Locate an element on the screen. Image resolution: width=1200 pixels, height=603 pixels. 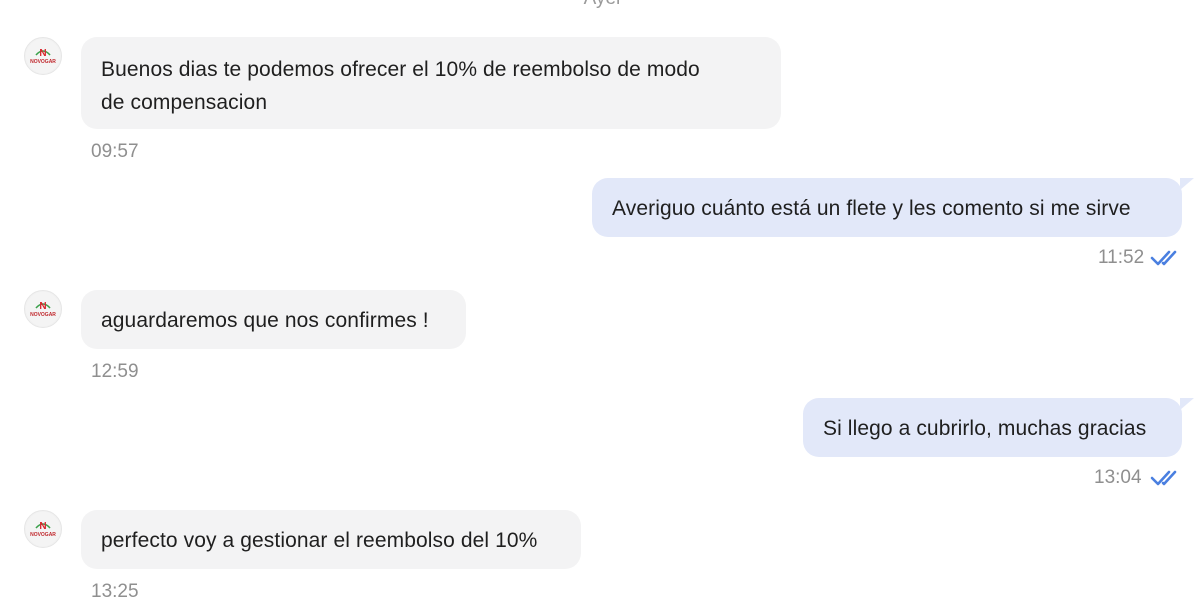
message-bubble-outgoing: Si llego a cubrirlo, muchas gracias is located at coordinates (998, 427).